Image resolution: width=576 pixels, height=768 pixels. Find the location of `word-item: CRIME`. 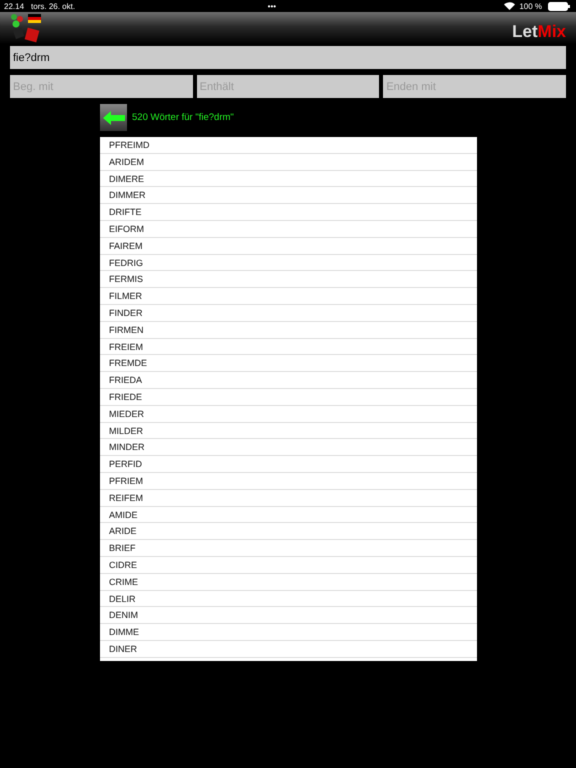

word-item: CRIME is located at coordinates (288, 582).